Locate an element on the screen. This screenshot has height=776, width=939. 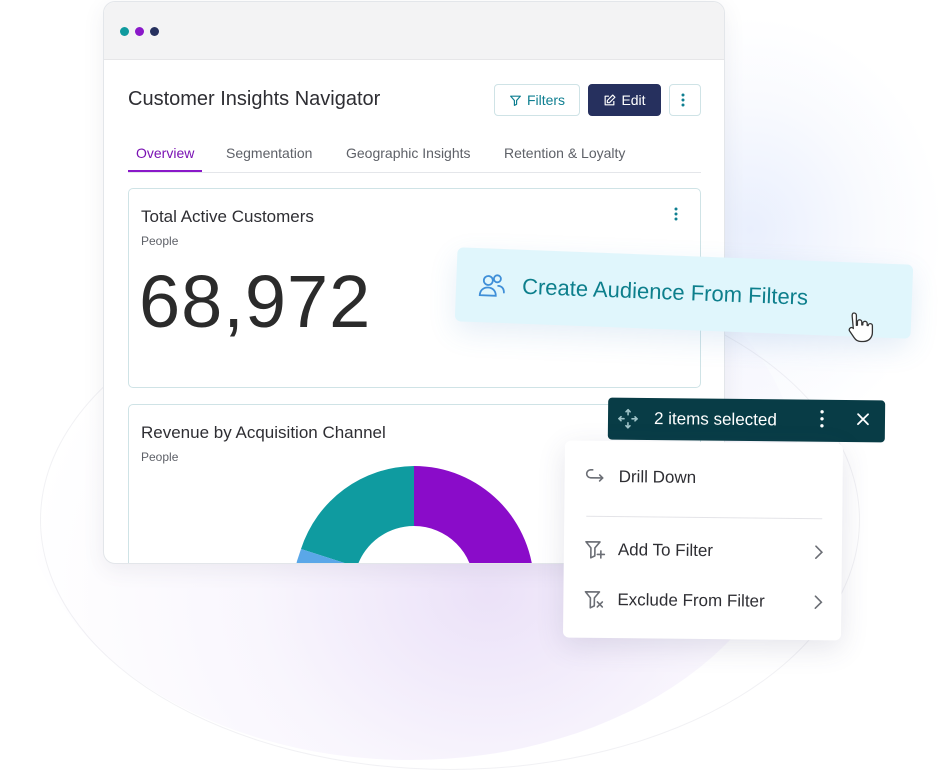
drill-down-icon is located at coordinates (596, 477).